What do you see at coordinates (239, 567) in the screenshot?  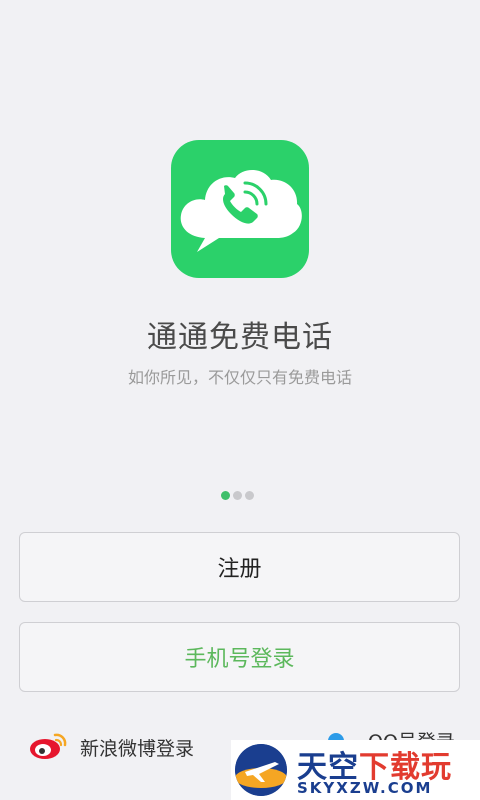 I see `register-button: 注册` at bounding box center [239, 567].